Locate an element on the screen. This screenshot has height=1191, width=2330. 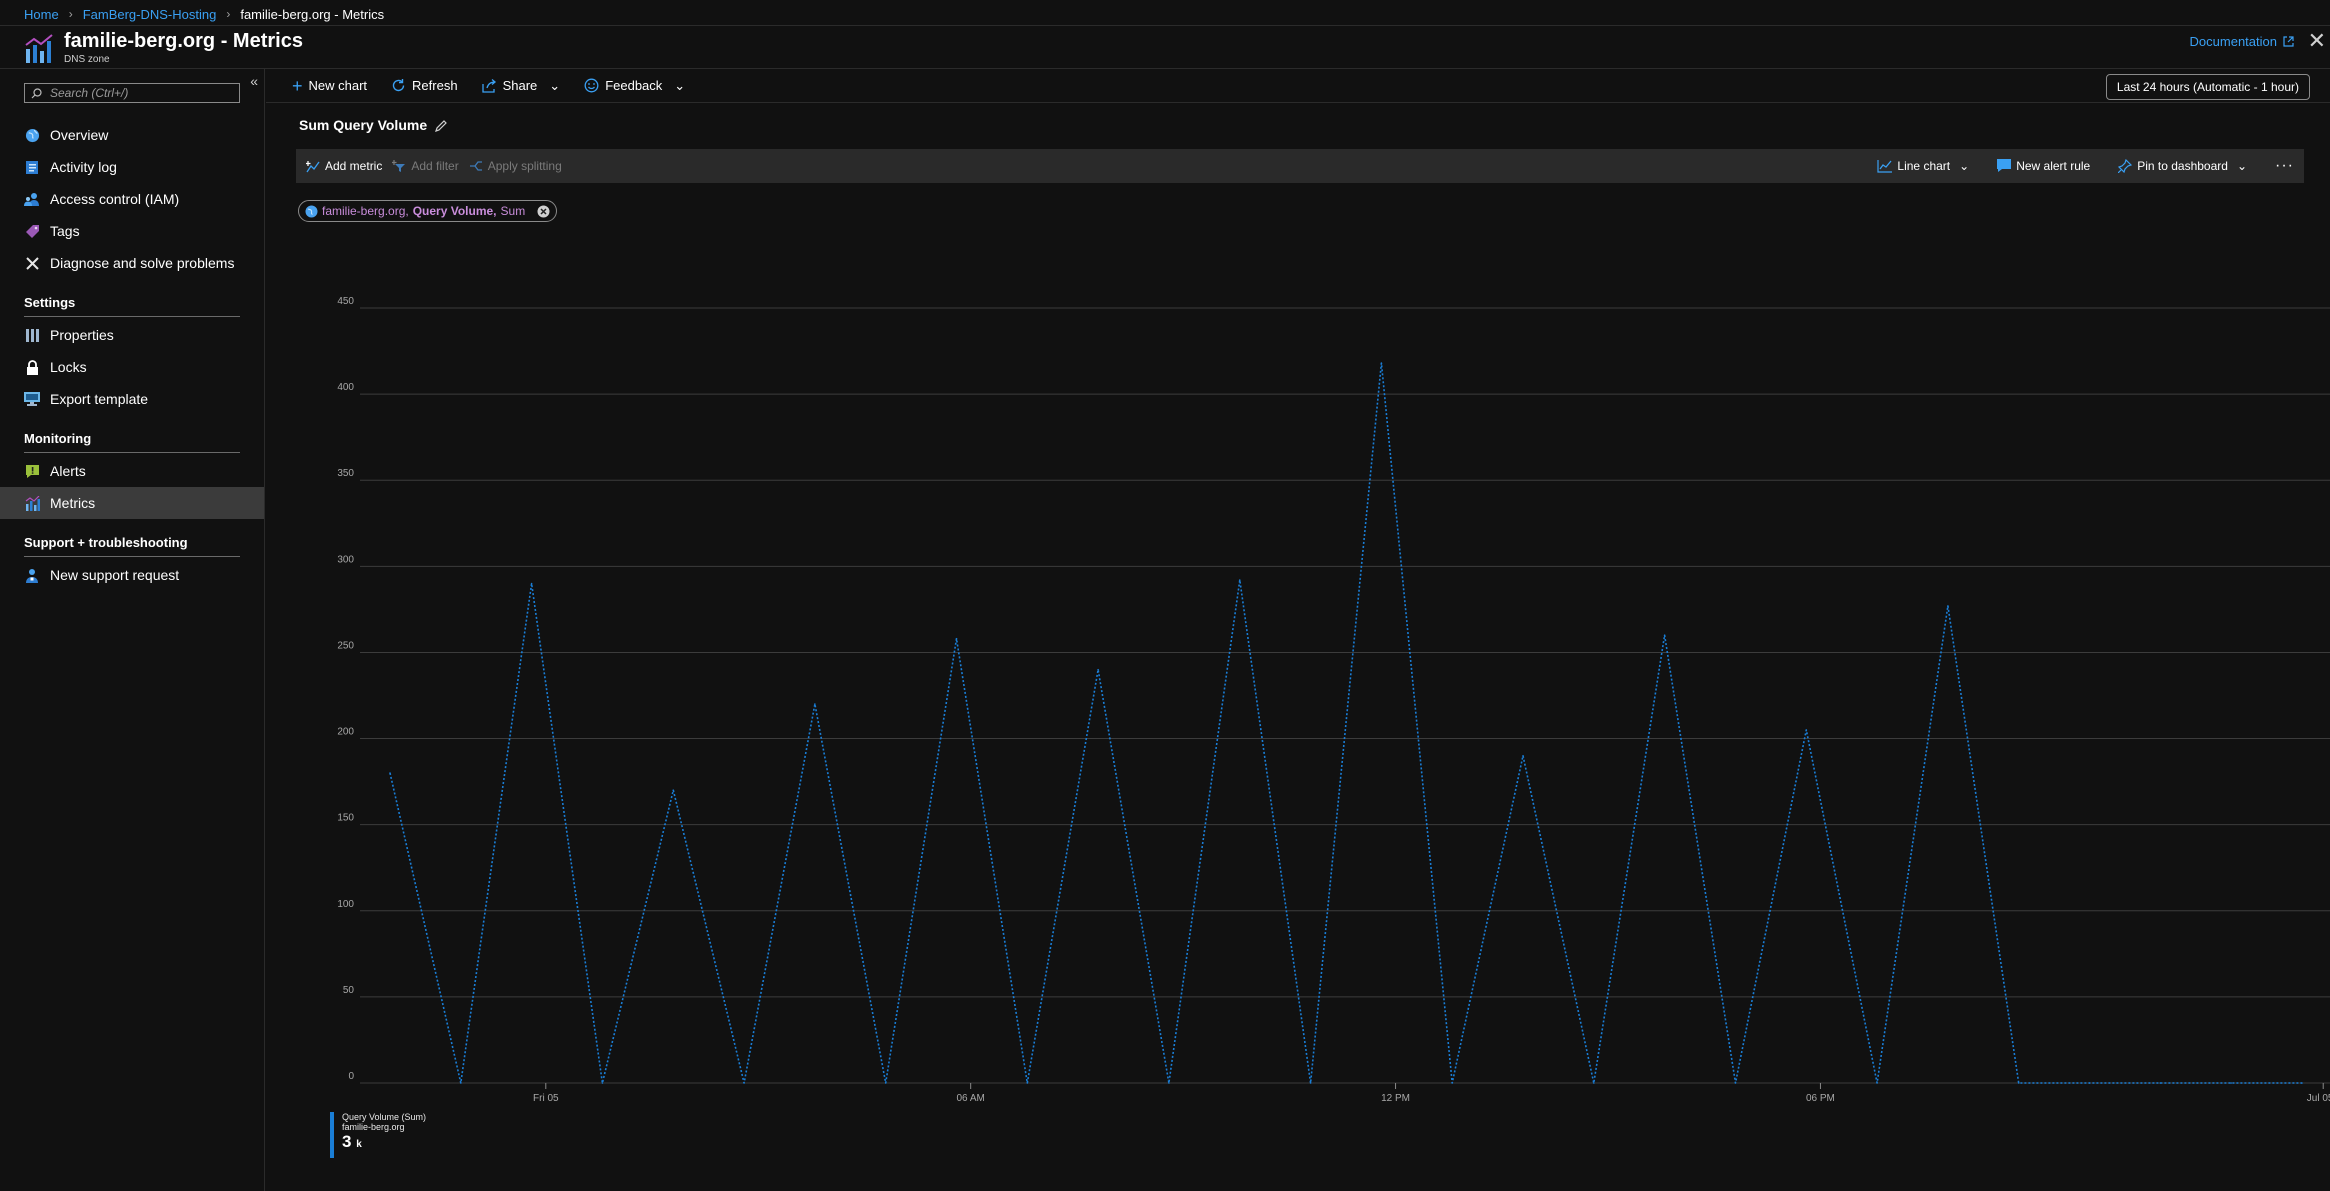
x-tick-label: 06 PM is located at coordinates (1820, 1098).